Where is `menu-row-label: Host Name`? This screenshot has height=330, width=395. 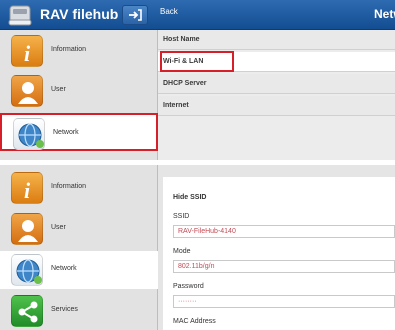
menu-row-label: Host Name is located at coordinates (181, 39).